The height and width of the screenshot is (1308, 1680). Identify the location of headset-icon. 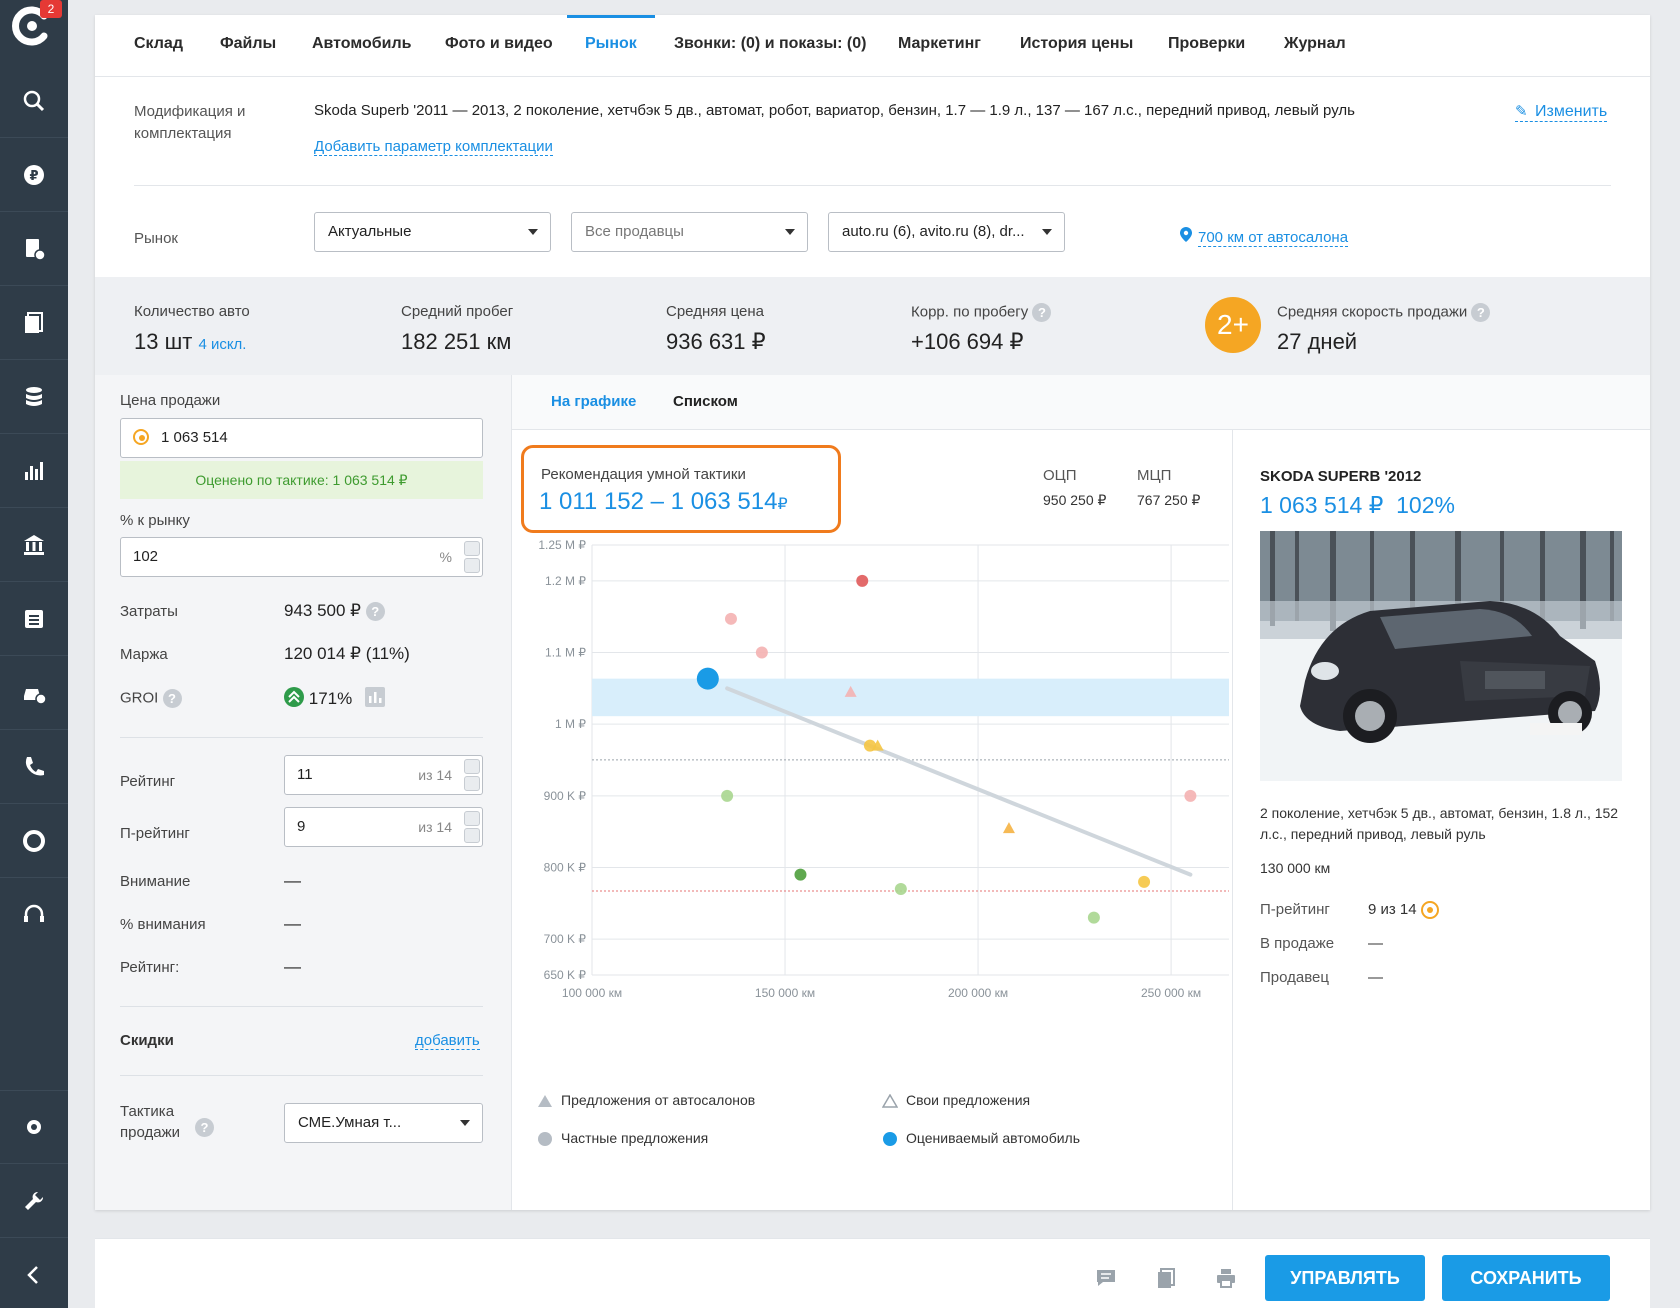
(34, 915).